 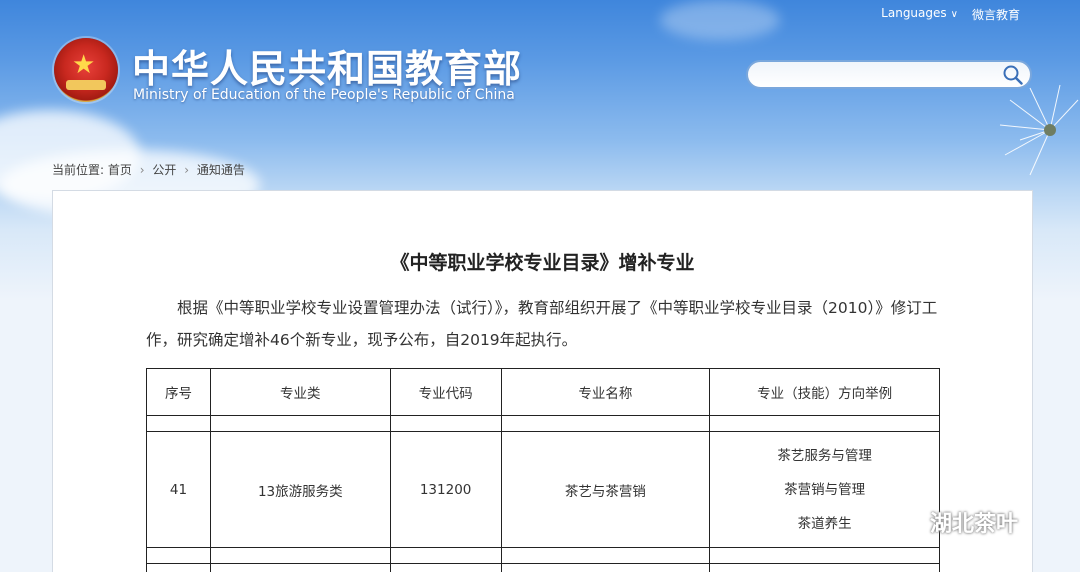 What do you see at coordinates (605, 392) in the screenshot?
I see `header-name: 专业名称` at bounding box center [605, 392].